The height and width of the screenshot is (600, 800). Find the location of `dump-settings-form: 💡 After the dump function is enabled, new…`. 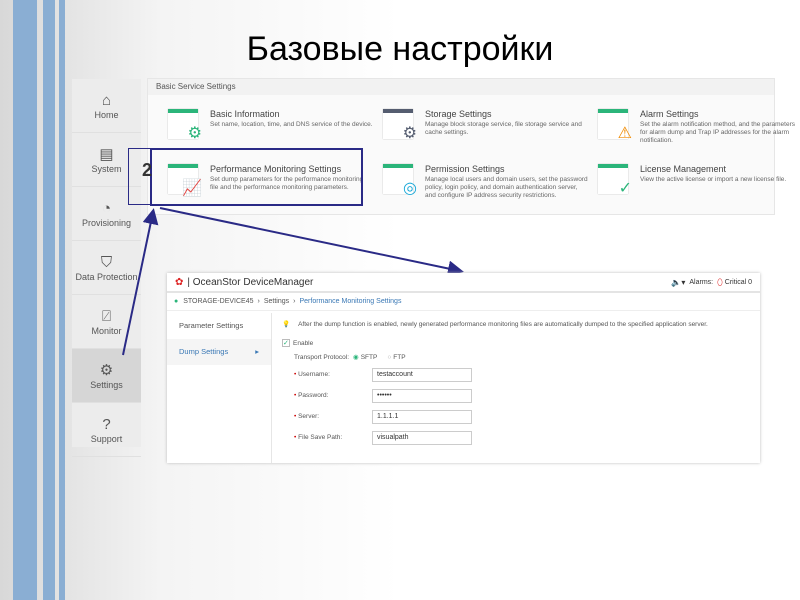

dump-settings-form: 💡 After the dump function is enabled, new… is located at coordinates (521, 382).